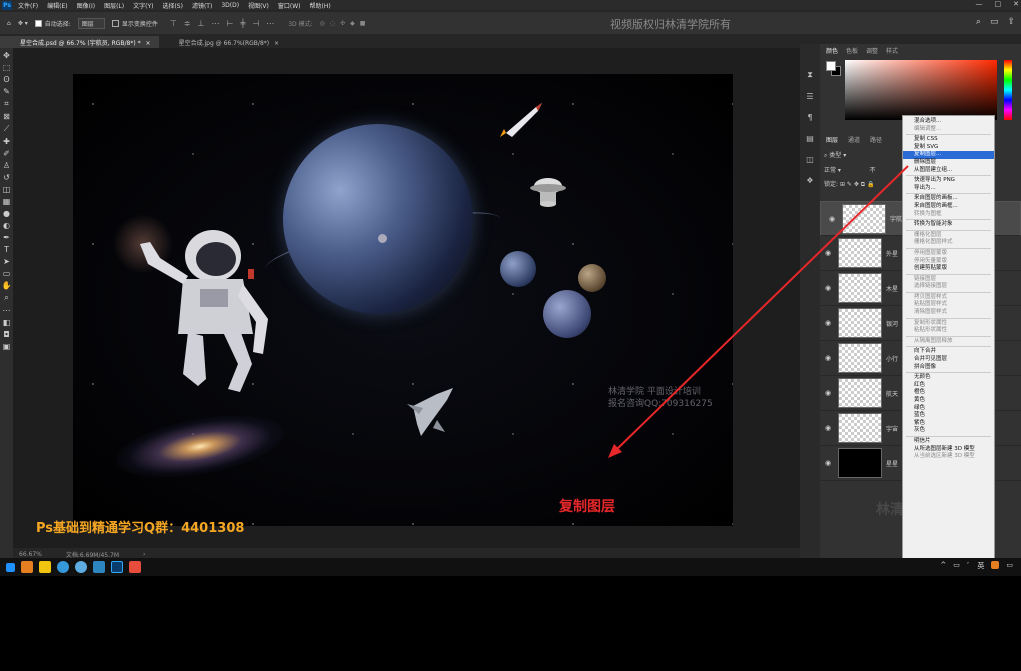 The width and height of the screenshot is (1021, 671). I want to click on zoom-level: 66.67%, so click(30, 554).